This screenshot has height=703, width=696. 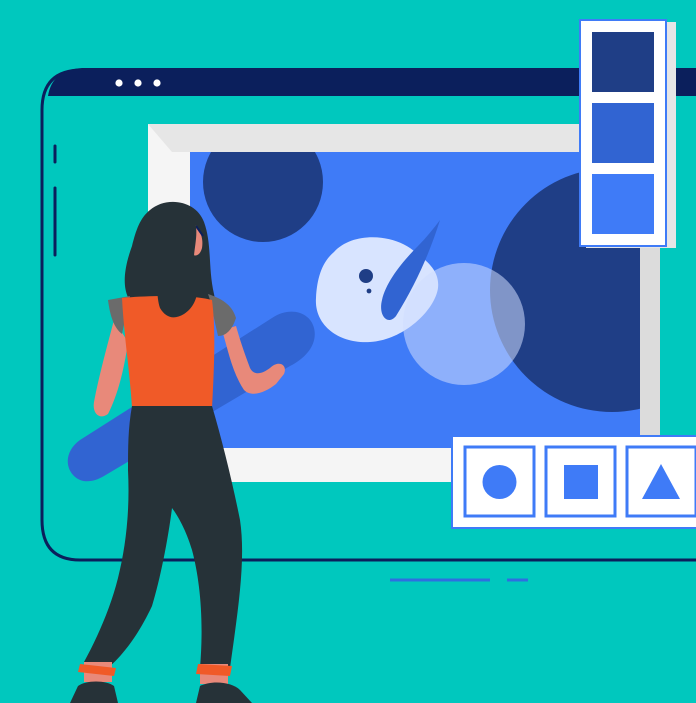 I want to click on shape-toolbar, so click(x=573, y=482).